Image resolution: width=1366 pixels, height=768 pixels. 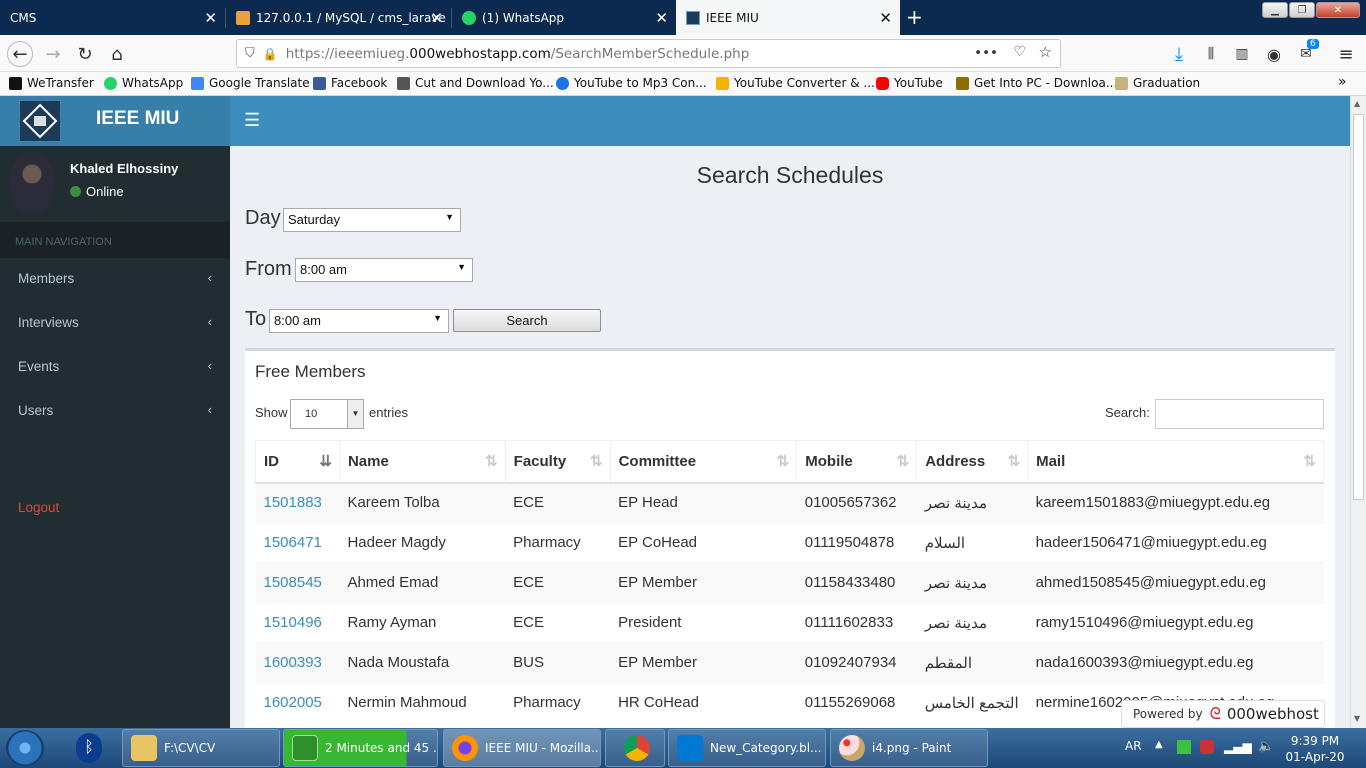 What do you see at coordinates (115, 368) in the screenshot?
I see `sidebar-item-events: Events ‹` at bounding box center [115, 368].